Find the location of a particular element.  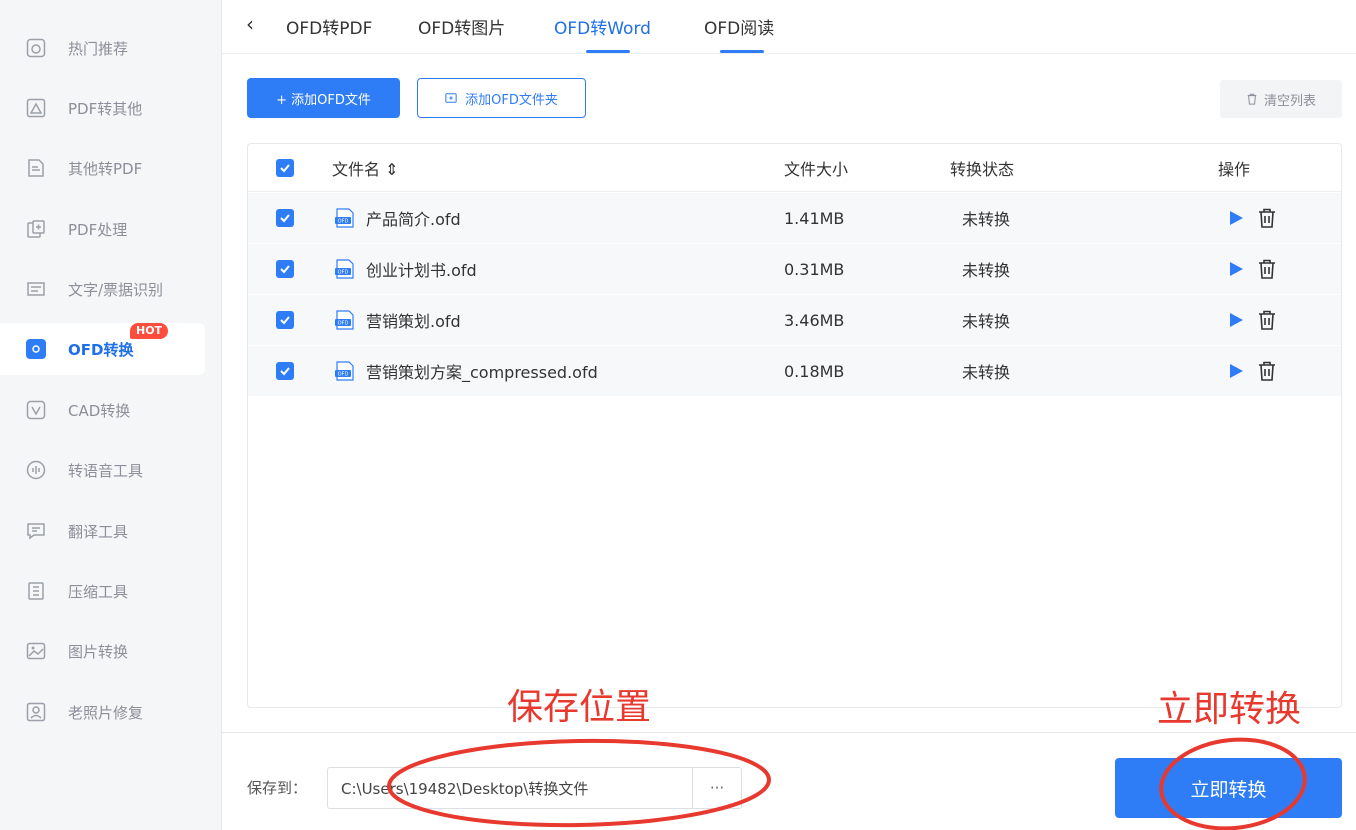

sidebar-item-translate: 翻译工具 is located at coordinates (102, 531).